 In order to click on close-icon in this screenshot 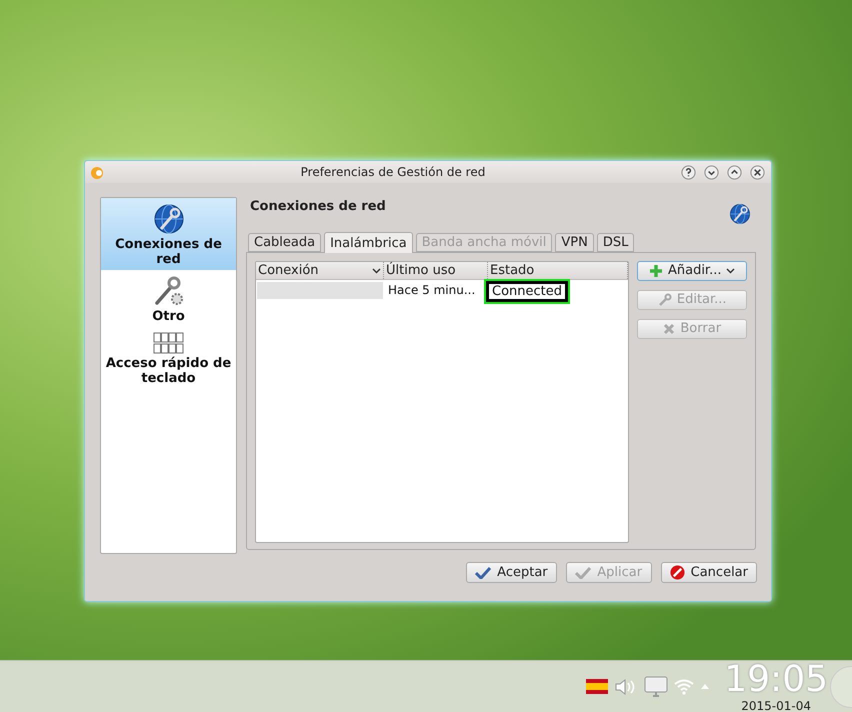, I will do `click(669, 329)`.